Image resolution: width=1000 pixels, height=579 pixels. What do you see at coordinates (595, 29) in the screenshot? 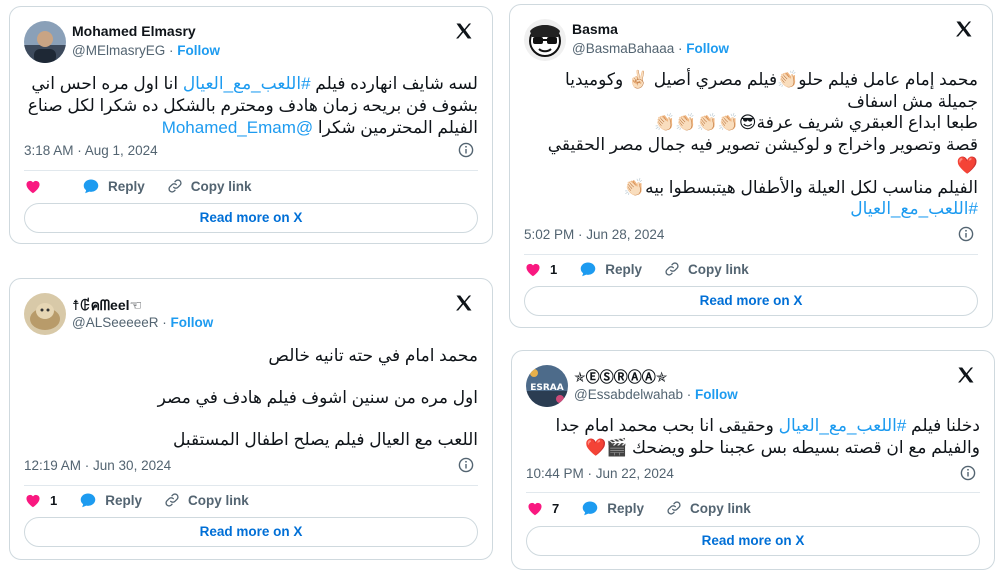
I see `display-name: Basma` at bounding box center [595, 29].